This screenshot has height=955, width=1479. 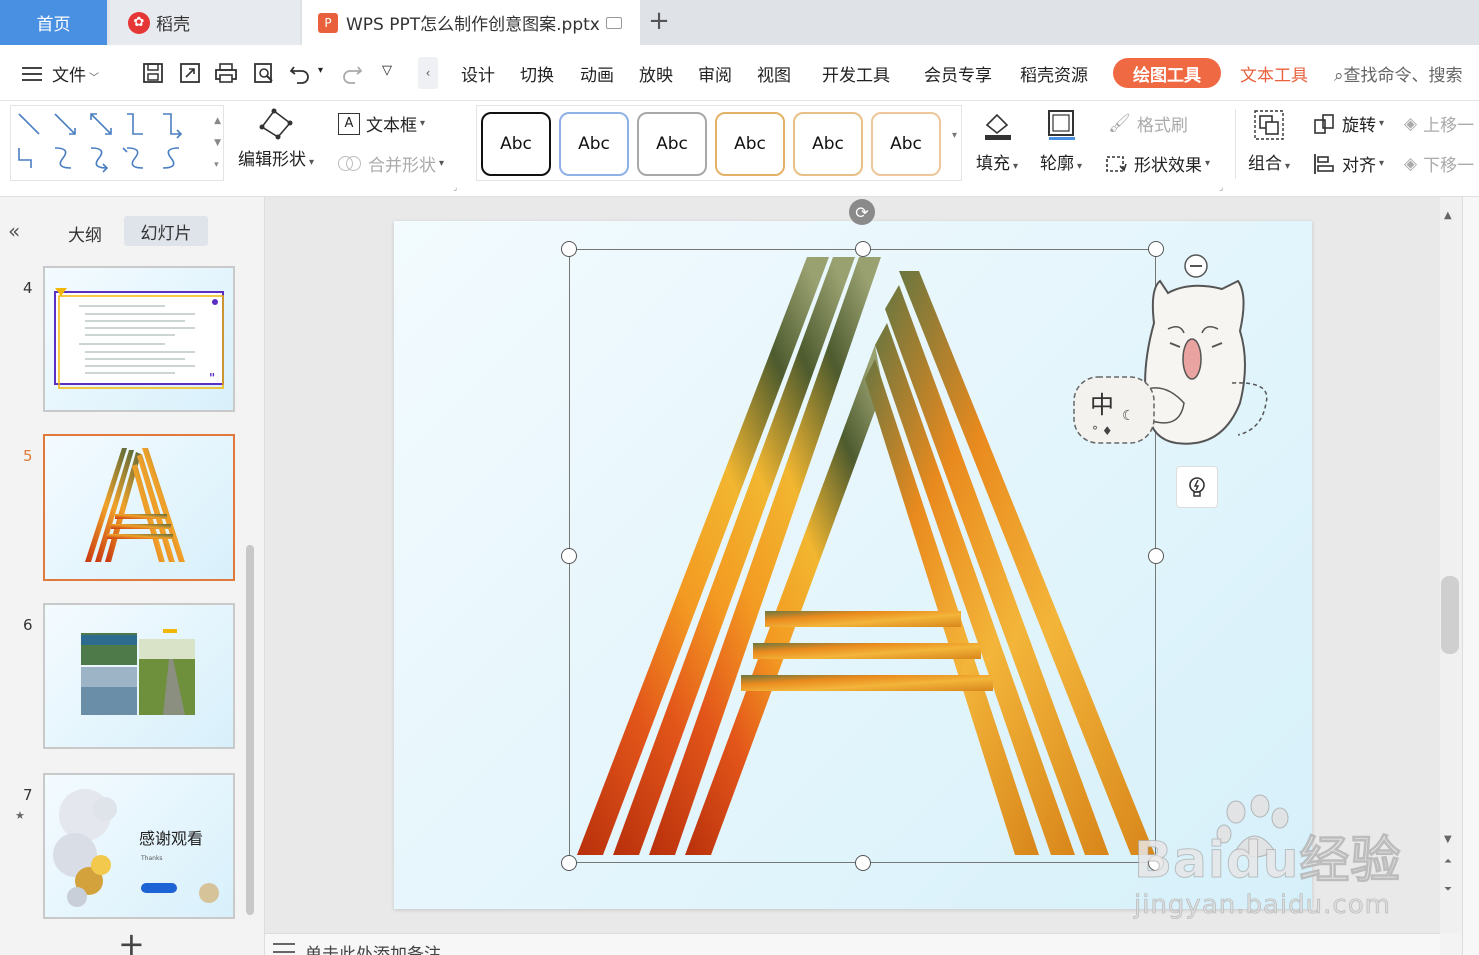 What do you see at coordinates (1448, 861) in the screenshot?
I see `previous-slide-icon: ⏶` at bounding box center [1448, 861].